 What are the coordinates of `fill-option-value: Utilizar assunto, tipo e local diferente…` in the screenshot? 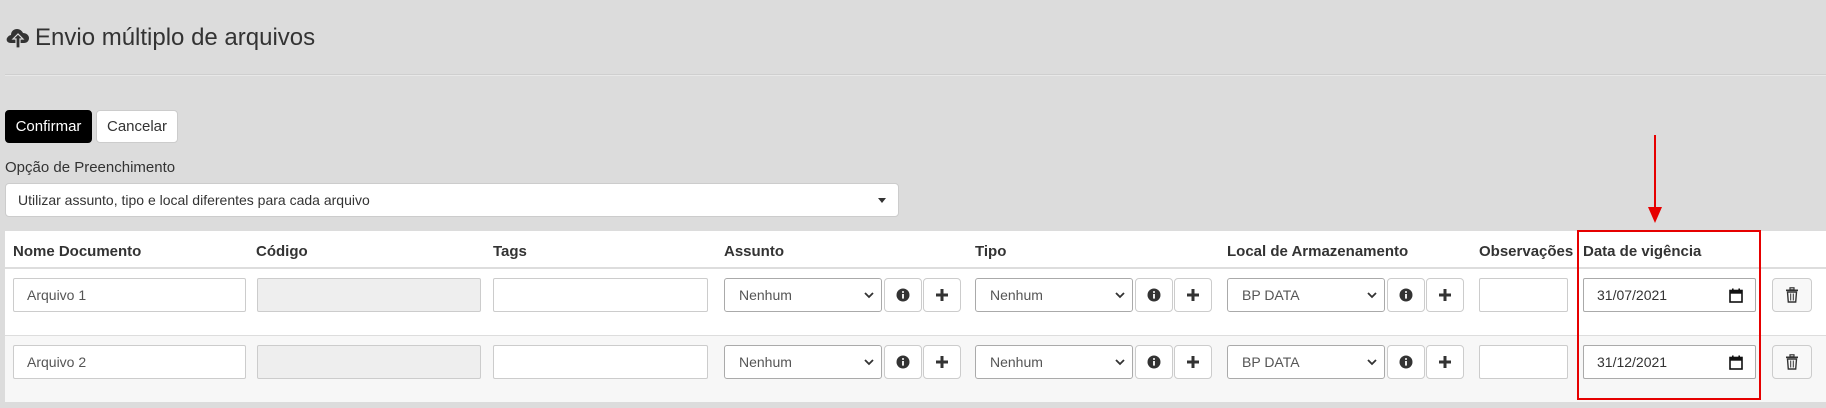 It's located at (194, 200).